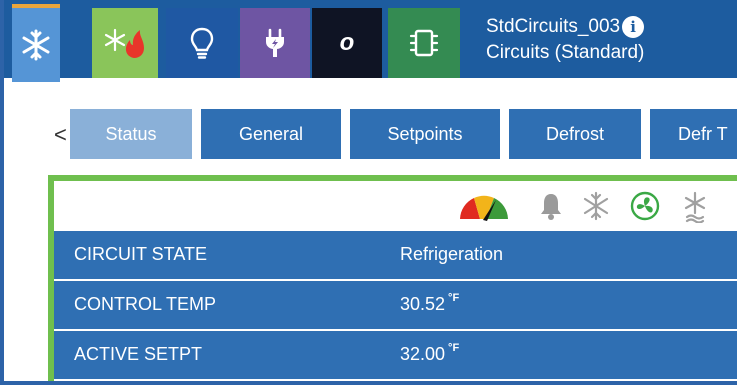  I want to click on snowflake-flame-icon, so click(124, 43).